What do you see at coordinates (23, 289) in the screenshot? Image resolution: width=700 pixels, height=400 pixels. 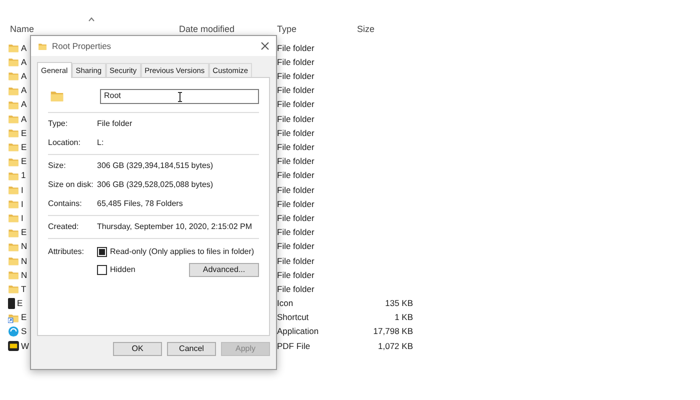 I see `file-name: T` at bounding box center [23, 289].